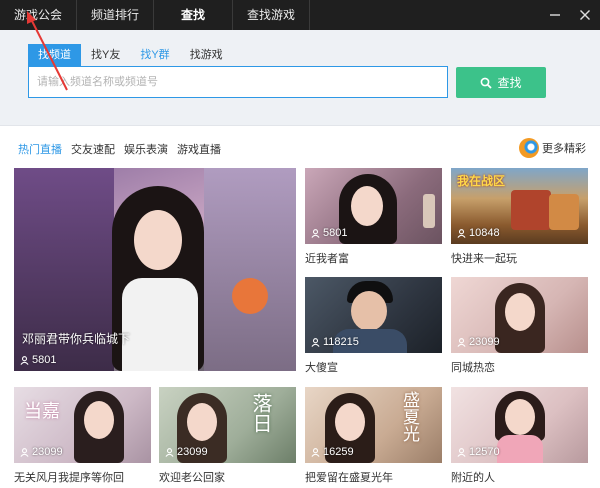  What do you see at coordinates (373, 206) in the screenshot?
I see `card-thumbnail: 5801` at bounding box center [373, 206].